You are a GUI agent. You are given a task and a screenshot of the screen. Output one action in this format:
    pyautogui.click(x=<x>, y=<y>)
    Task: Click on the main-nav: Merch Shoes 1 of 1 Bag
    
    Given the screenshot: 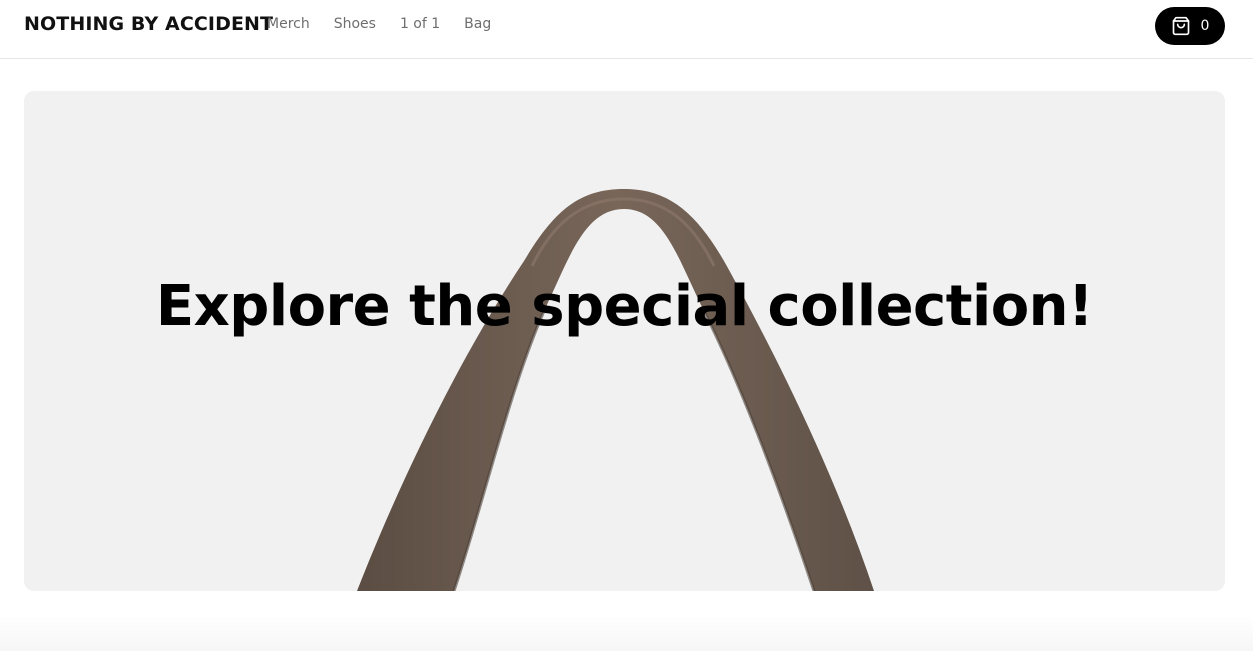 What is the action you would take?
    pyautogui.click(x=379, y=24)
    